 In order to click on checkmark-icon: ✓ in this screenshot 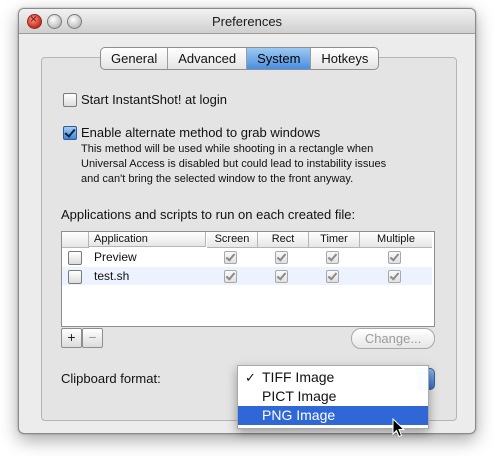, I will do `click(250, 377)`.